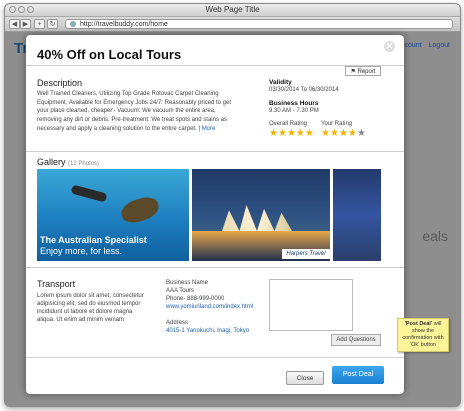  Describe the element at coordinates (215, 357) in the screenshot. I see `footer-divider` at that location.